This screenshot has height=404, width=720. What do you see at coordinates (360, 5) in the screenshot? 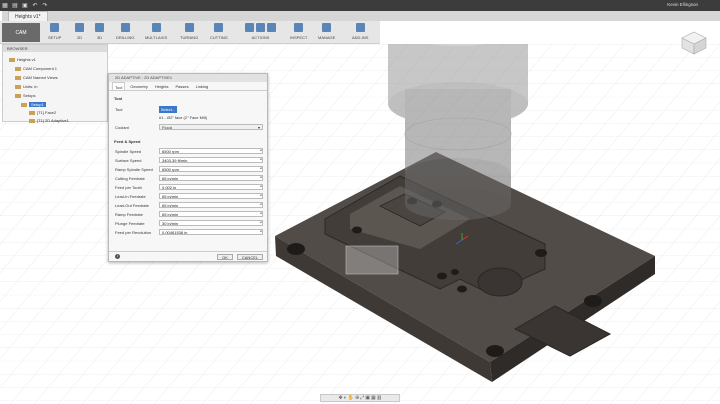
I see `app-bar: ▦ ▤ ▣ ↶ ↷ Kevin Ellingson` at bounding box center [360, 5].